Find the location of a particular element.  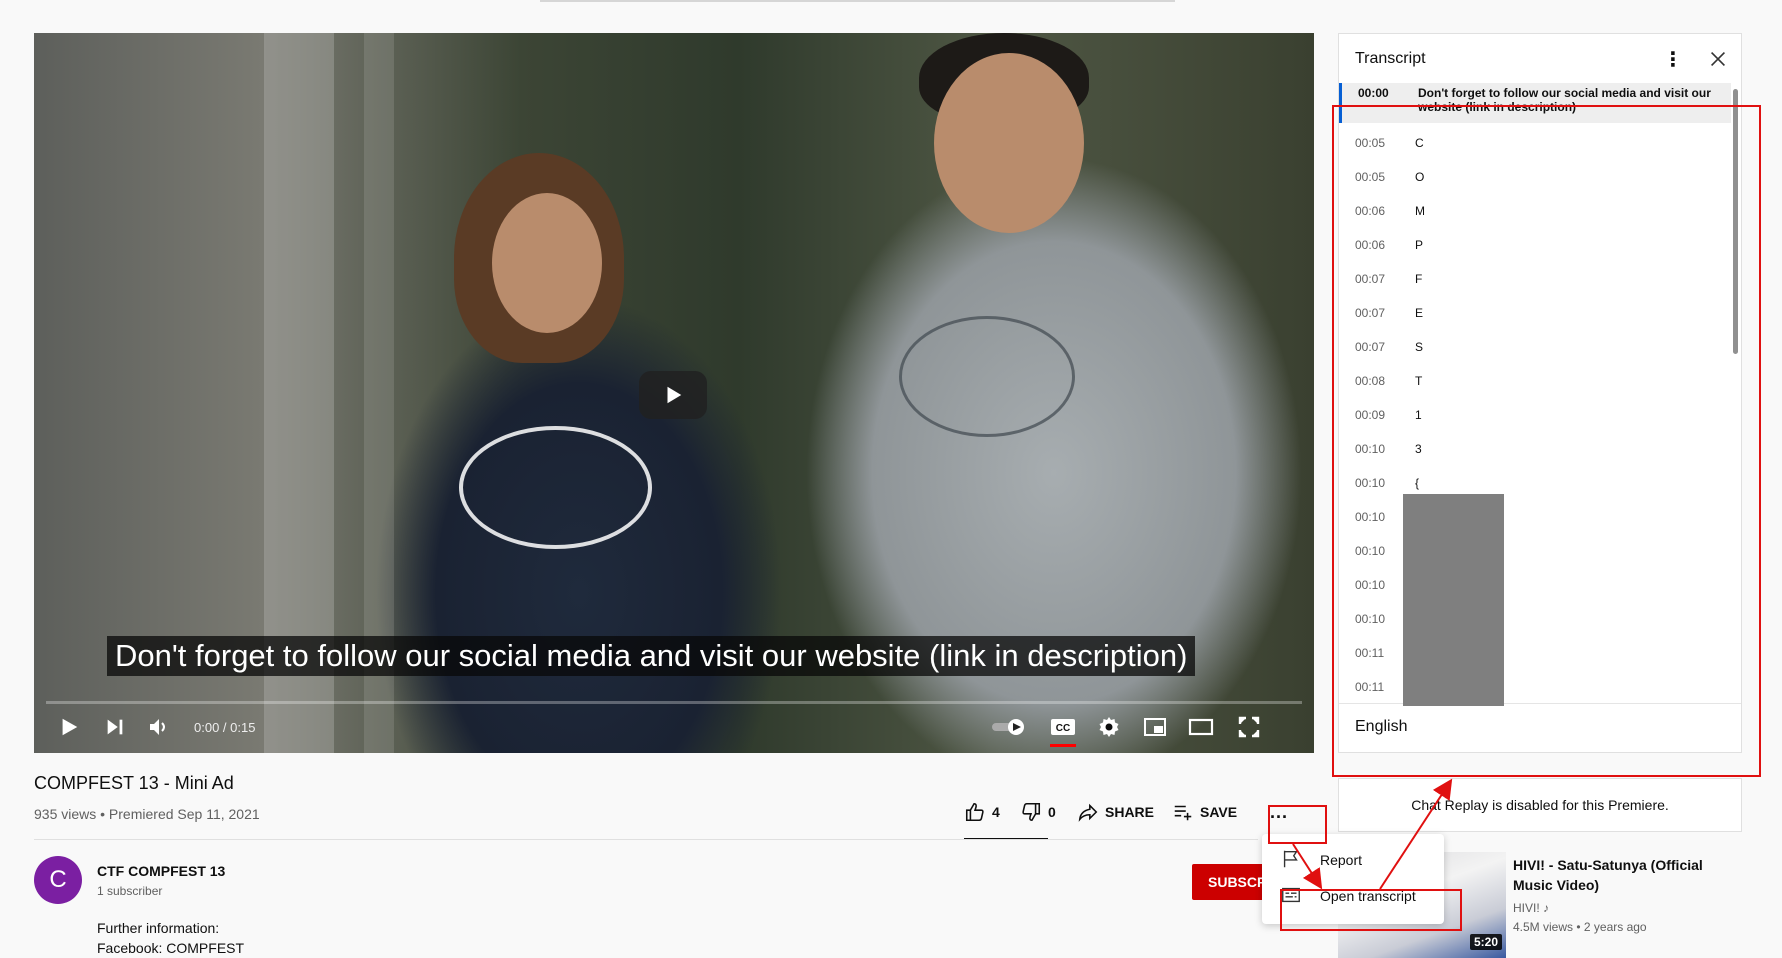

like-count: 4 is located at coordinates (996, 812).